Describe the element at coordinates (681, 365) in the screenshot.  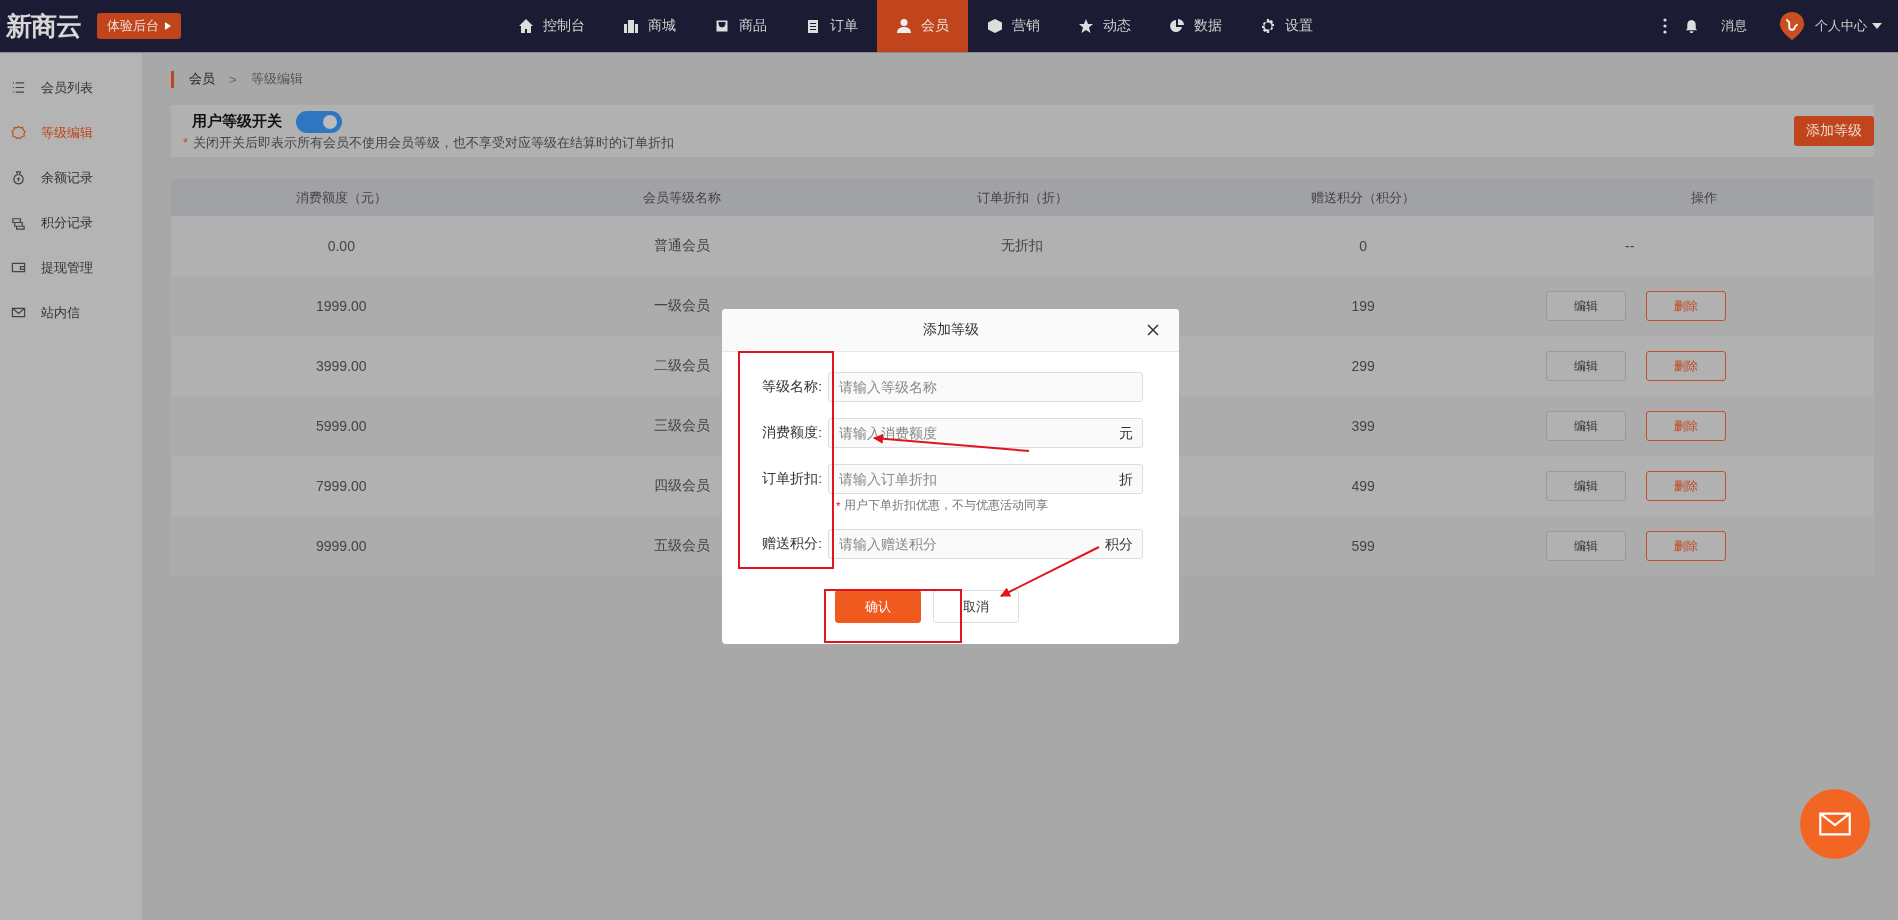
I see `table-cell: 二级会员` at that location.